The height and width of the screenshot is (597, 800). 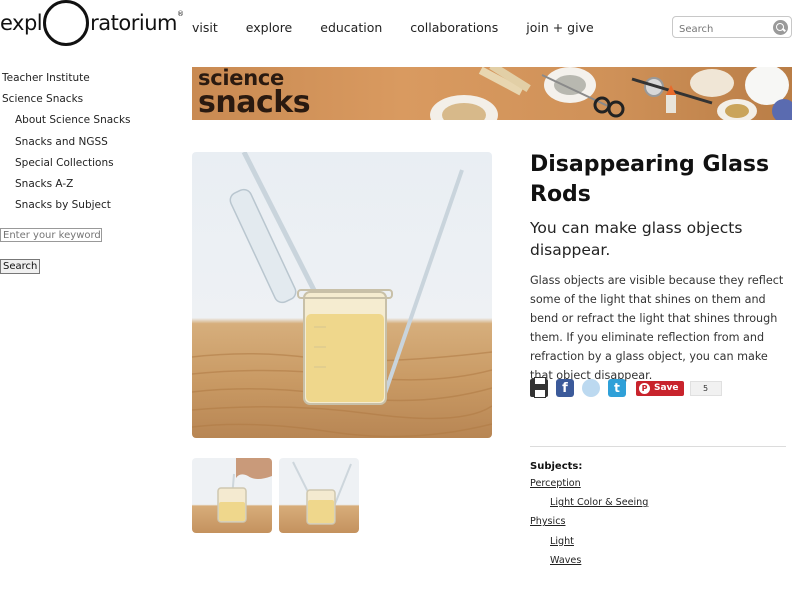 I want to click on banner-wordmark: science snacks, so click(x=254, y=94).